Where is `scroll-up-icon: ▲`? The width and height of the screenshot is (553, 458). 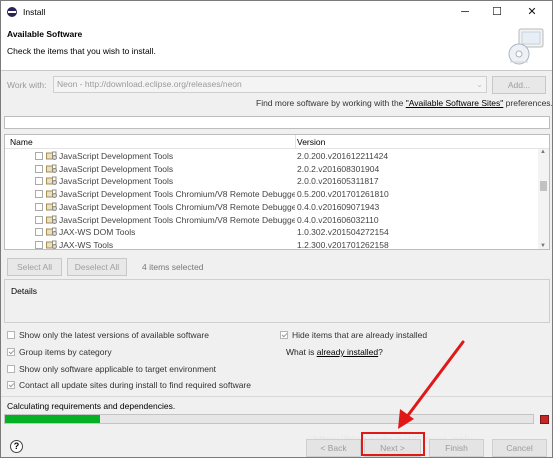 scroll-up-icon: ▲ is located at coordinates (543, 152).